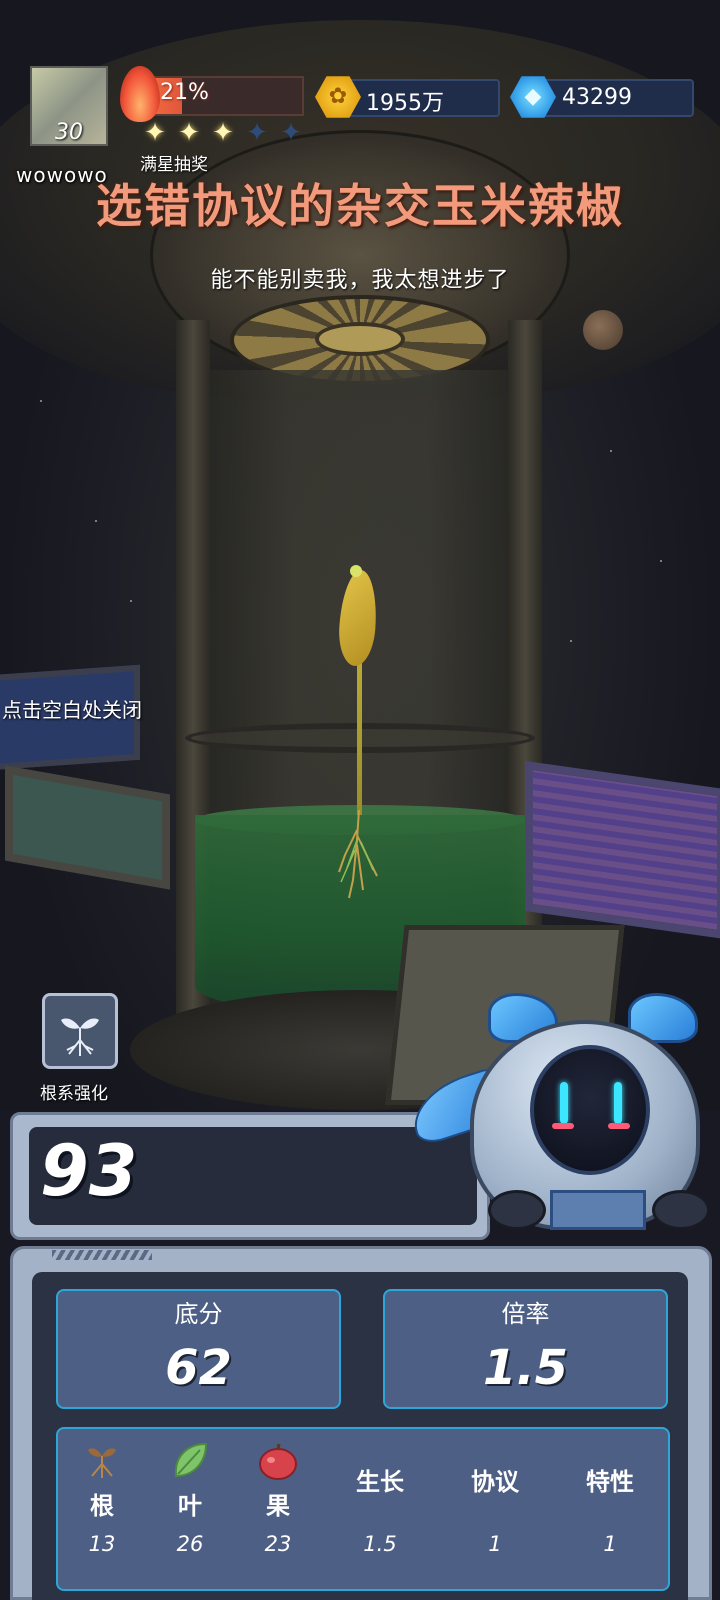  Describe the element at coordinates (87, 827) in the screenshot. I see `left-console` at that location.